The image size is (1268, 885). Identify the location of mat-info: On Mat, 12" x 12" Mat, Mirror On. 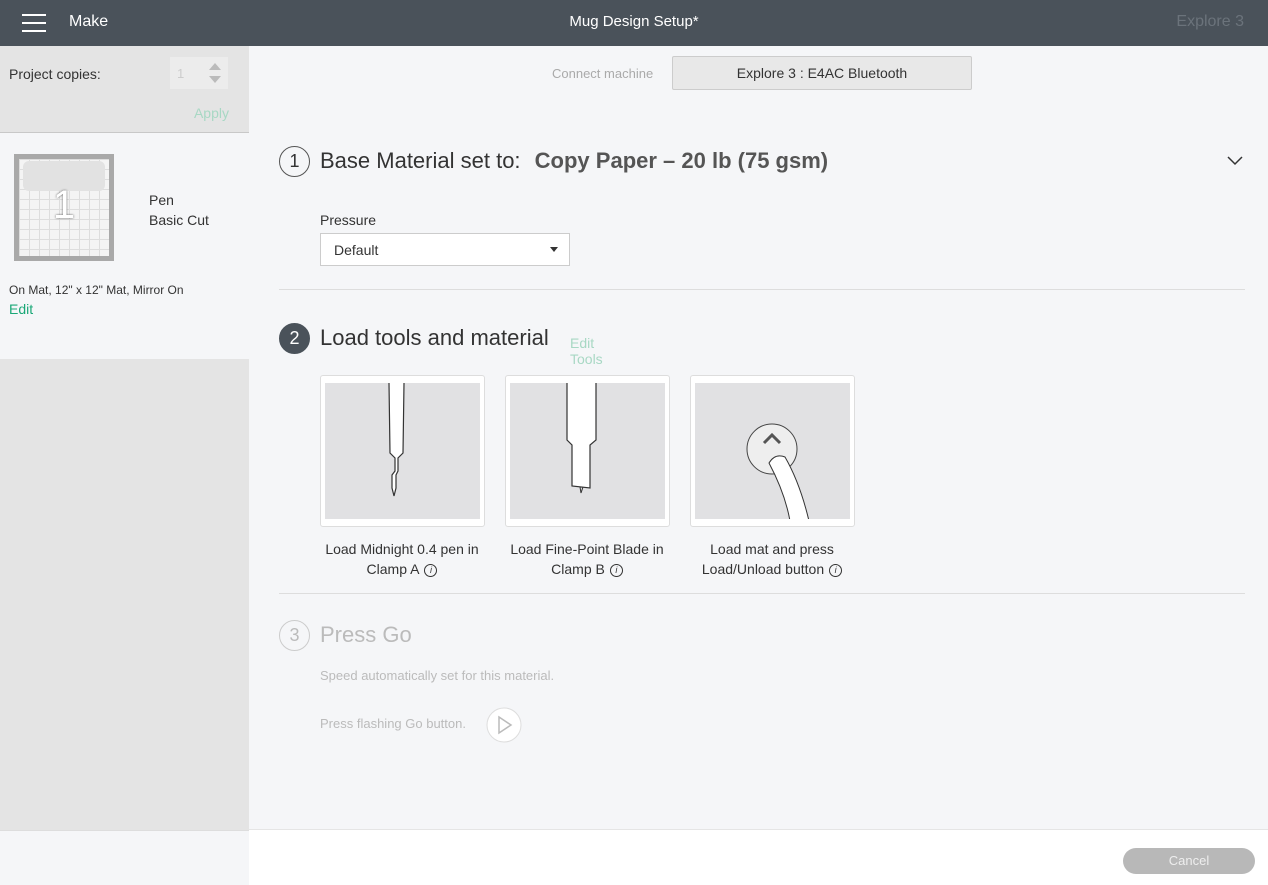
(96, 290).